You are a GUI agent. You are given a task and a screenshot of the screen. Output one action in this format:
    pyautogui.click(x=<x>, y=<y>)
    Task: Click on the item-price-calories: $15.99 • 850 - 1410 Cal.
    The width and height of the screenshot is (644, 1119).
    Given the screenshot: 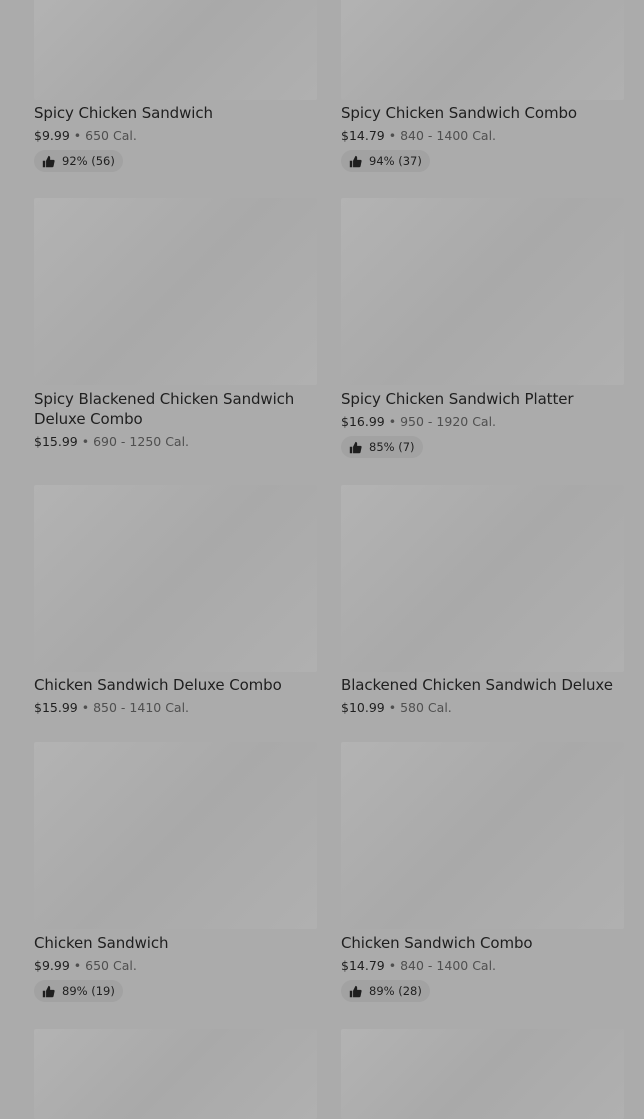 What is the action you would take?
    pyautogui.click(x=111, y=708)
    